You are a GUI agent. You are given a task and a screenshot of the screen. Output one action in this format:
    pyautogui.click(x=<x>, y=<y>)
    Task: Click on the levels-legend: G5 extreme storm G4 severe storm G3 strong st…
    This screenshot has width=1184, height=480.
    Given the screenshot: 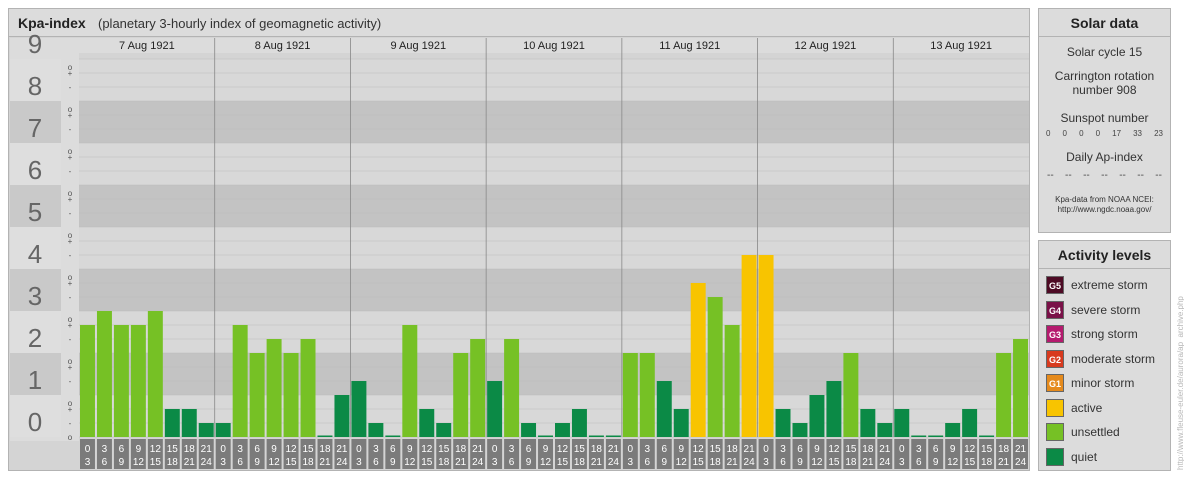 What is the action you would take?
    pyautogui.click(x=1104, y=370)
    